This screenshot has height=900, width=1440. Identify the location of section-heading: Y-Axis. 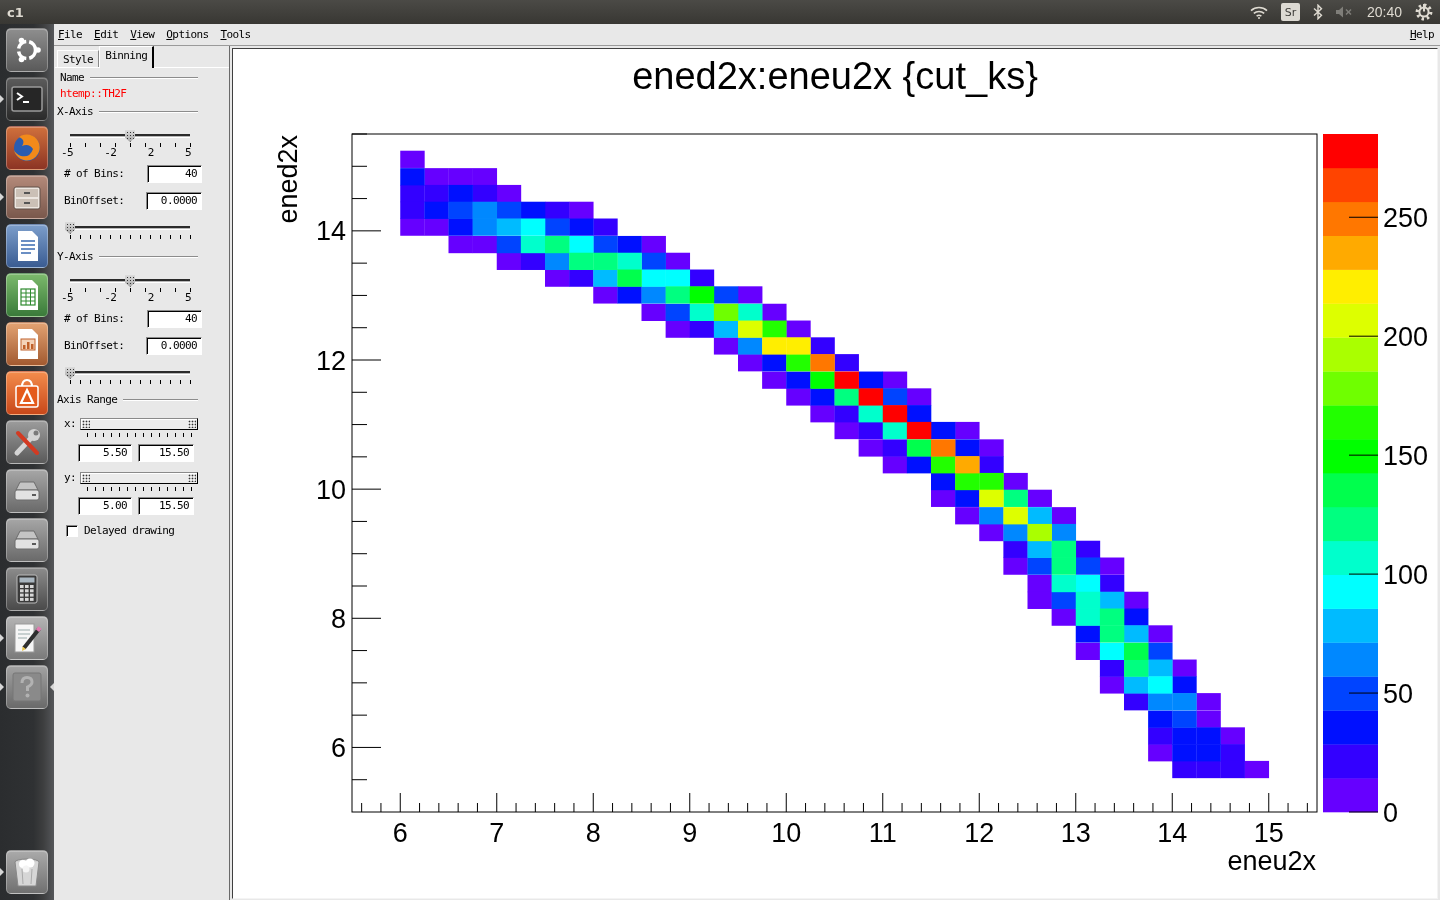
(75, 257).